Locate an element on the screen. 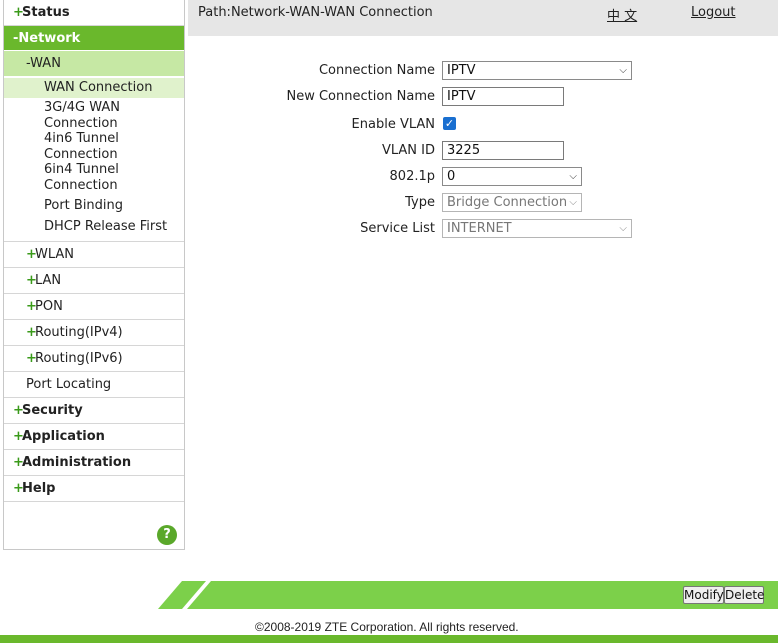  menu-application-label: Application is located at coordinates (63, 436).